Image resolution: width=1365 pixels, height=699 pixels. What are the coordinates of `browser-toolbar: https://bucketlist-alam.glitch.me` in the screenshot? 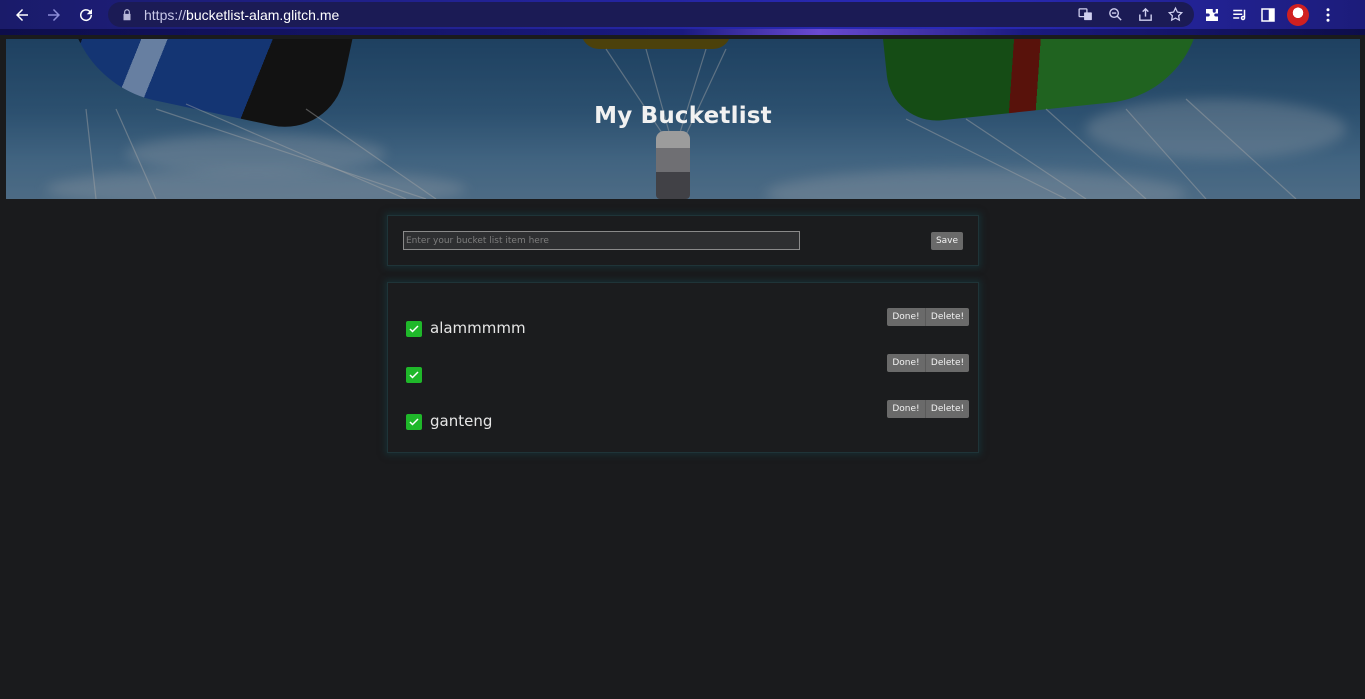 It's located at (682, 14).